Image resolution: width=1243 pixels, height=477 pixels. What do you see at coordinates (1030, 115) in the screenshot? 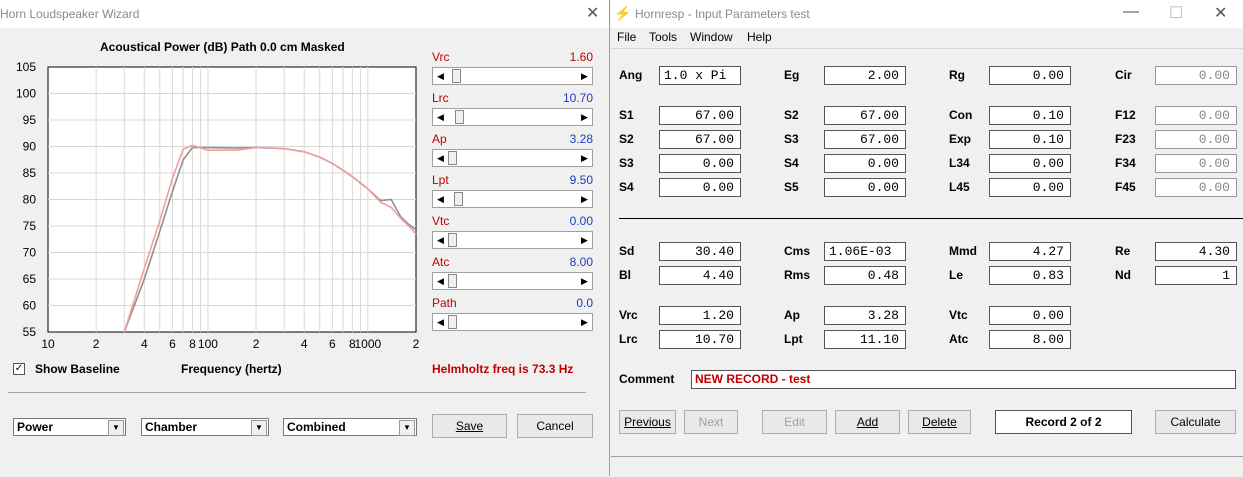
I see `param-field-con: 0.10` at bounding box center [1030, 115].